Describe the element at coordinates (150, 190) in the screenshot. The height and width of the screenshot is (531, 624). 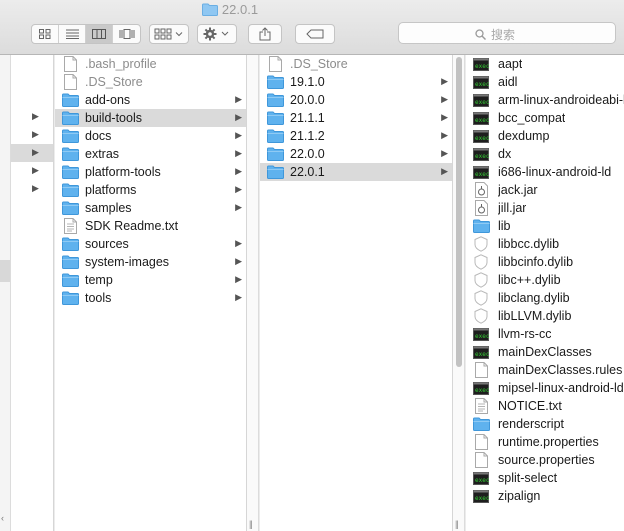
I see `file-row: platforms ▶` at that location.